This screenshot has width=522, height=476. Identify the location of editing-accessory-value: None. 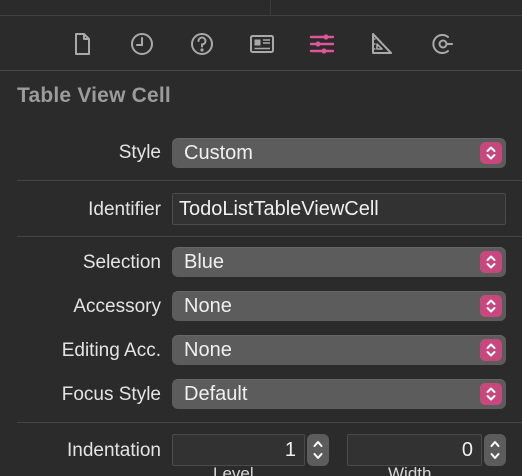
(208, 350).